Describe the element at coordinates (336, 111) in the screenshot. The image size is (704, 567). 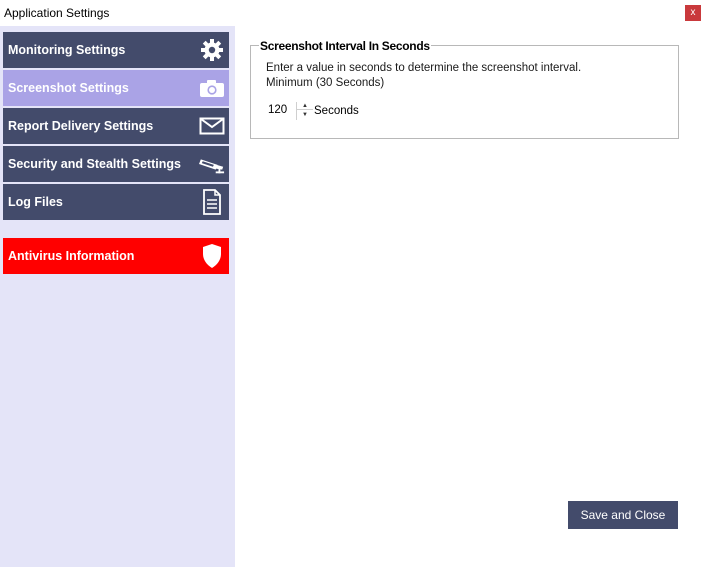
I see `unit-label: Seconds` at that location.